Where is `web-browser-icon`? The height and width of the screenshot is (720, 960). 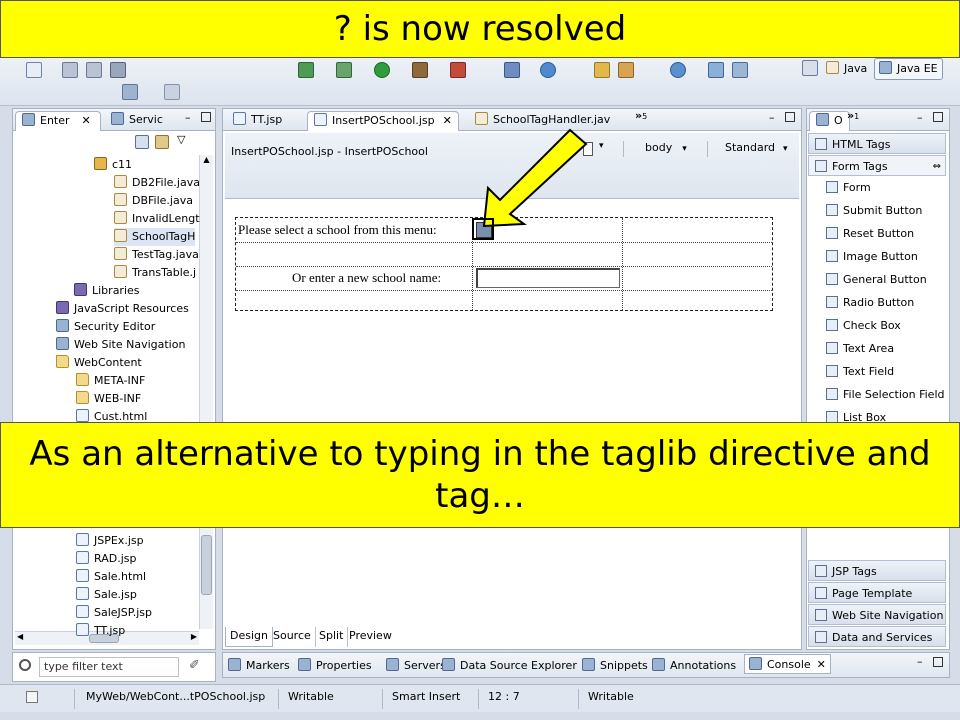
web-browser-icon is located at coordinates (678, 70).